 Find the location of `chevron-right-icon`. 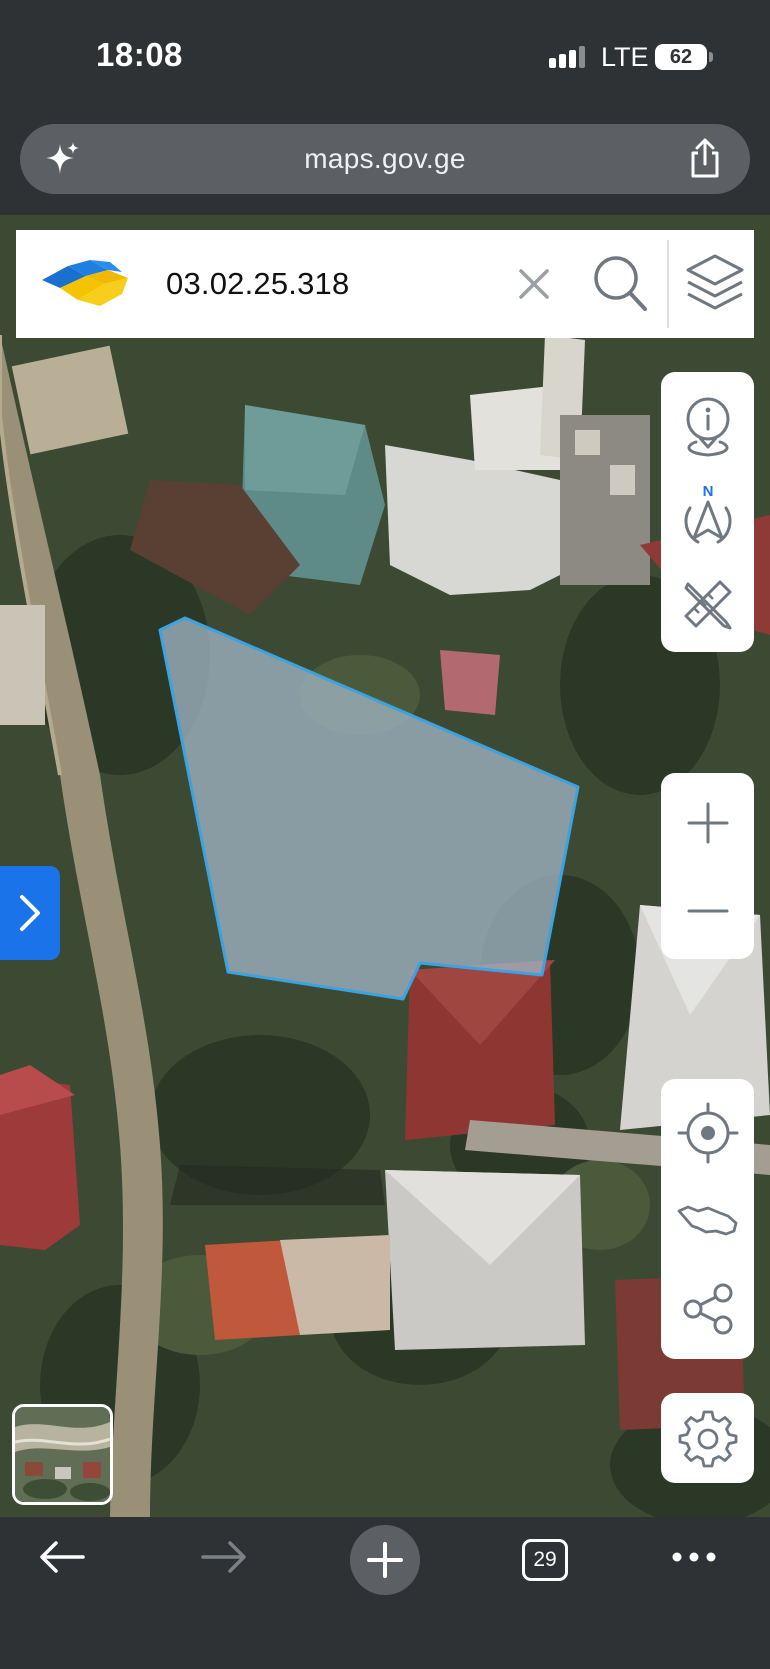

chevron-right-icon is located at coordinates (30, 913).